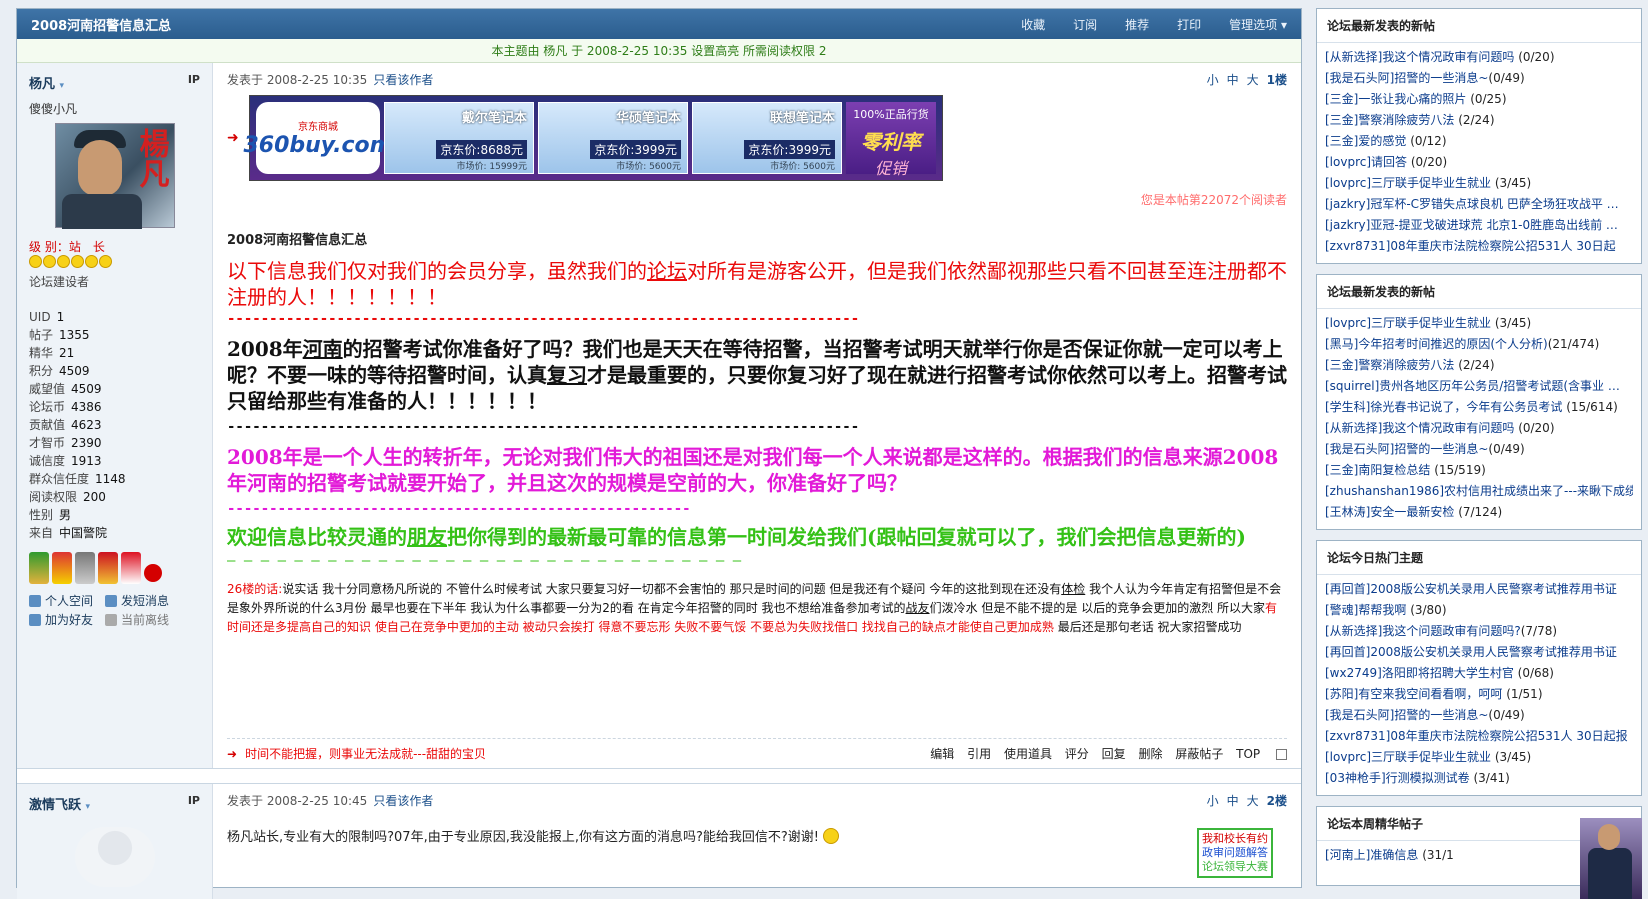 The width and height of the screenshot is (1648, 899). I want to click on only-author-link-2: 只看该作者, so click(403, 801).